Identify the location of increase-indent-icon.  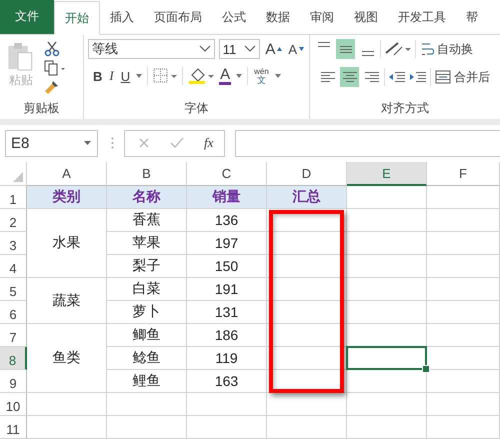
(418, 77).